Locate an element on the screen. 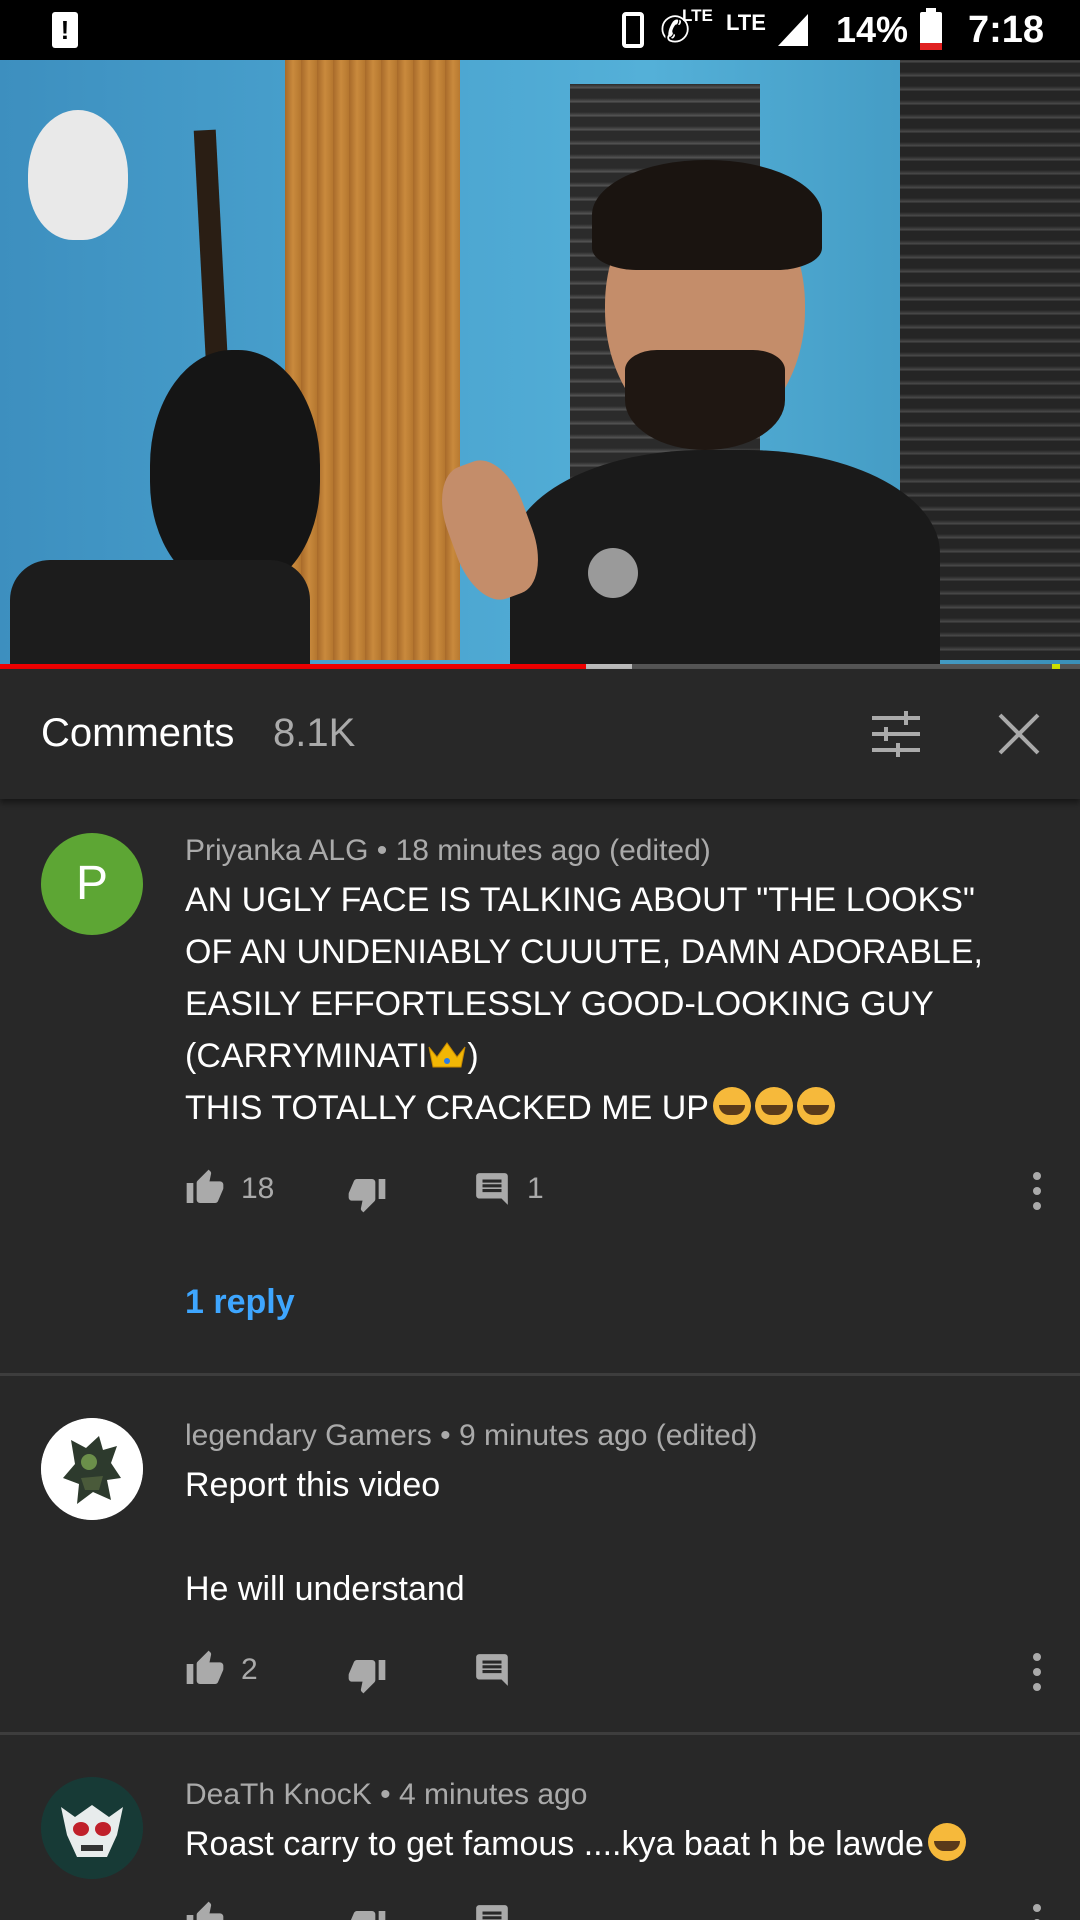  comments-header: Comments 8.1K is located at coordinates (540, 734).